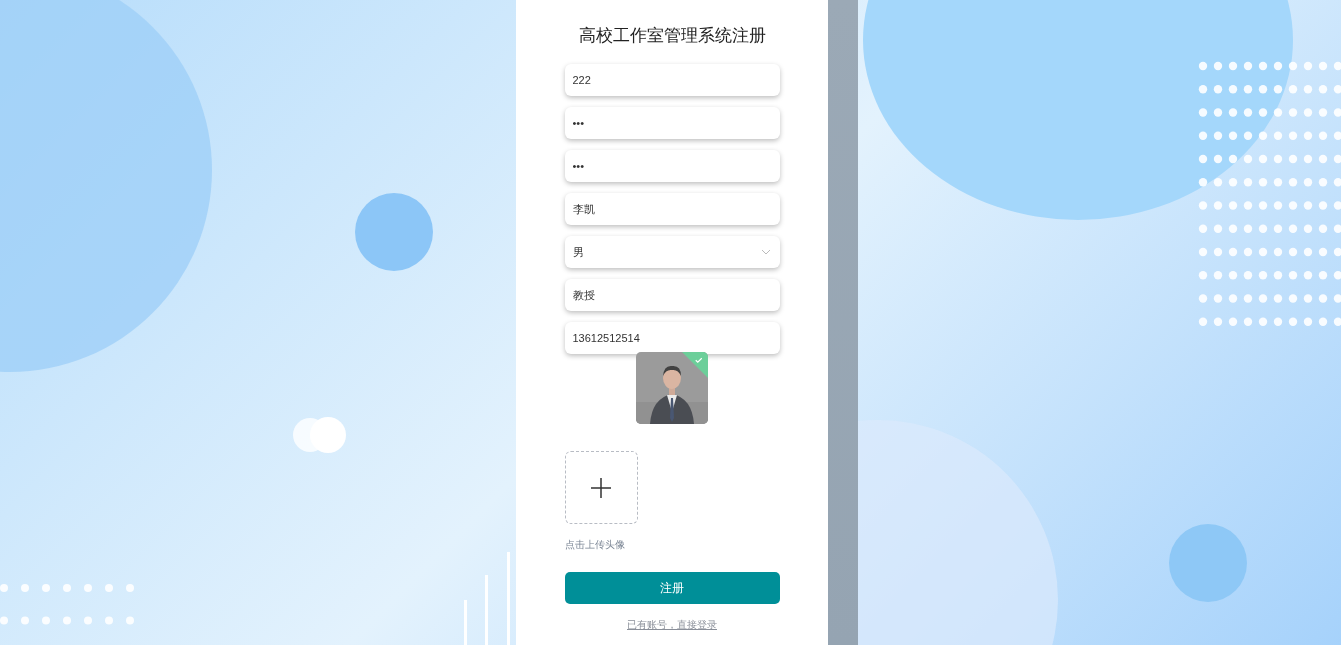 This screenshot has width=1341, height=645. I want to click on input-field: 222, so click(672, 80).